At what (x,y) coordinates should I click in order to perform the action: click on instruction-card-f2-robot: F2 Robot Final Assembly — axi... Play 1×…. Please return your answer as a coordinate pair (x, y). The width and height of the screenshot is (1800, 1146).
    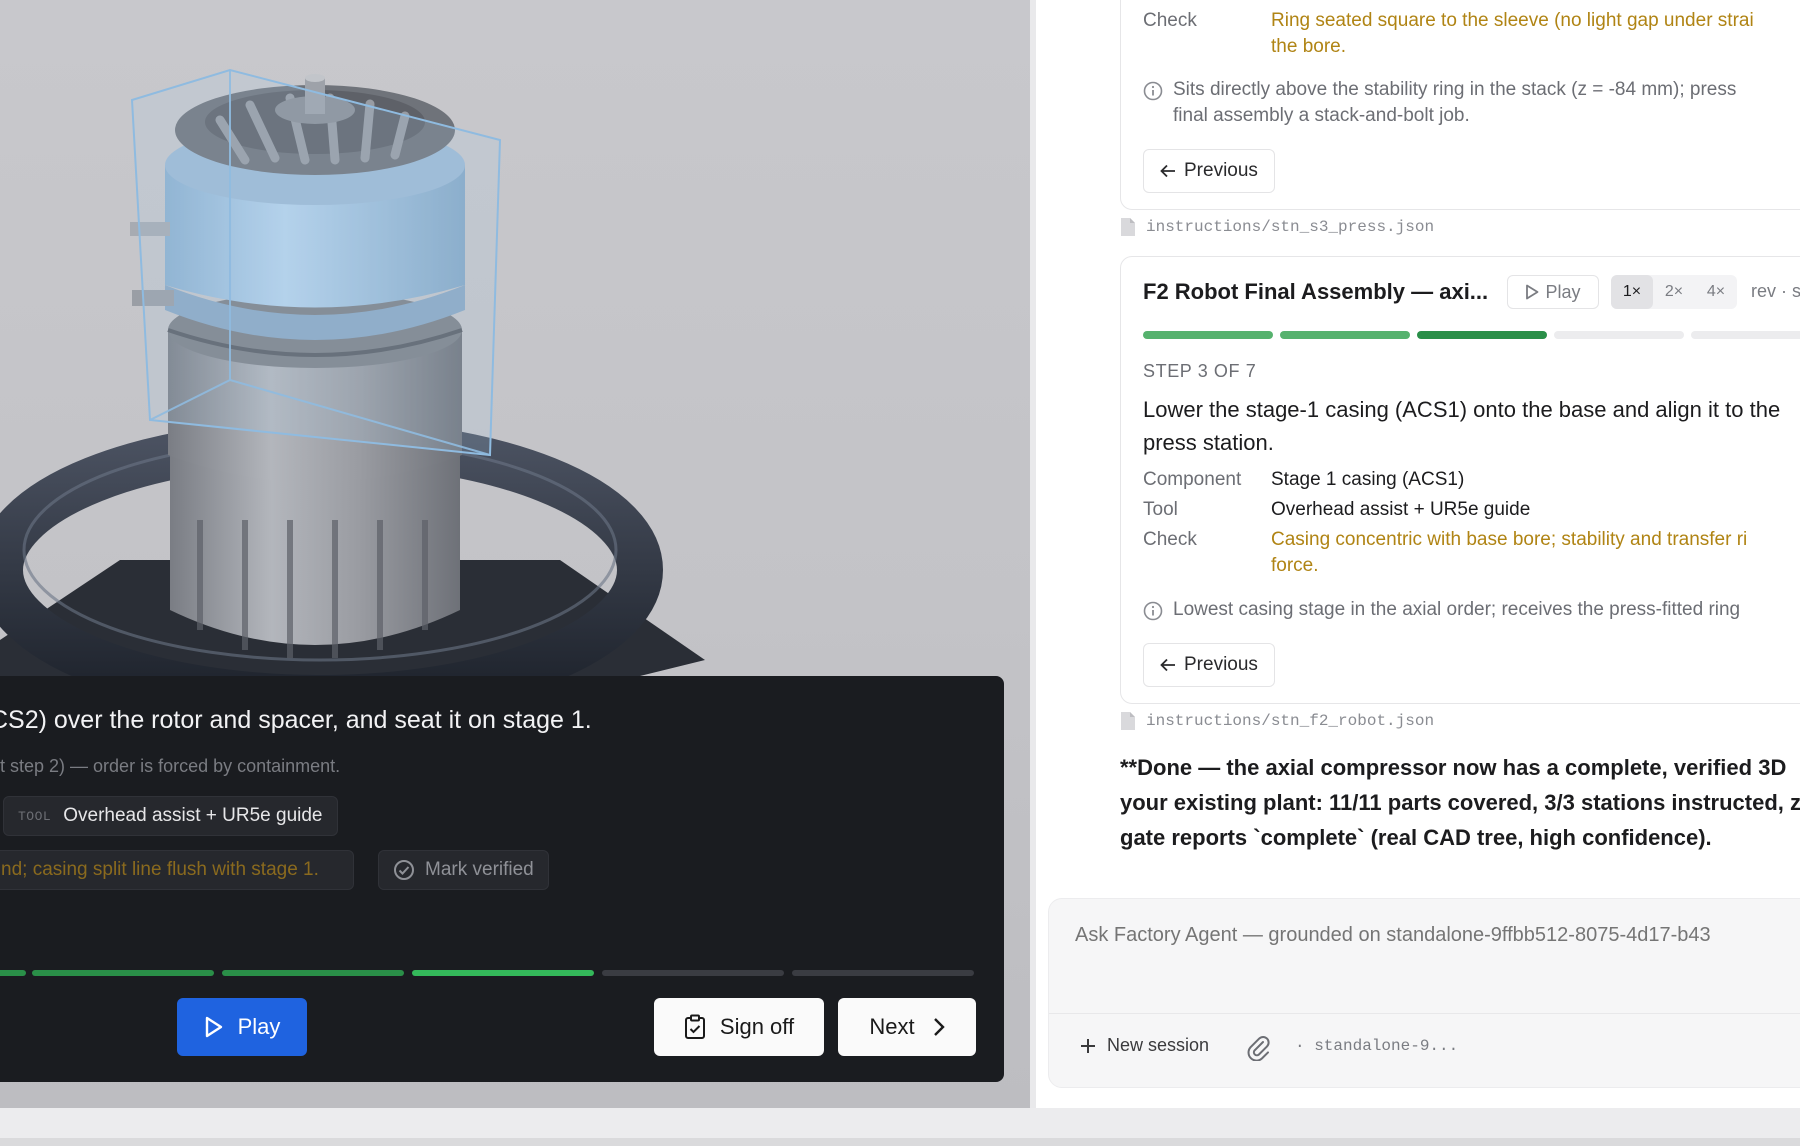
    Looking at the image, I should click on (1460, 480).